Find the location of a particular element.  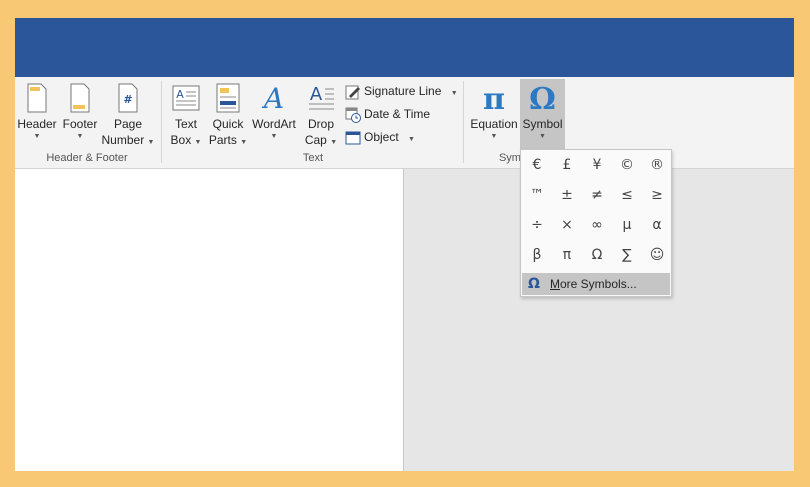

header-label: Header is located at coordinates (37, 124).